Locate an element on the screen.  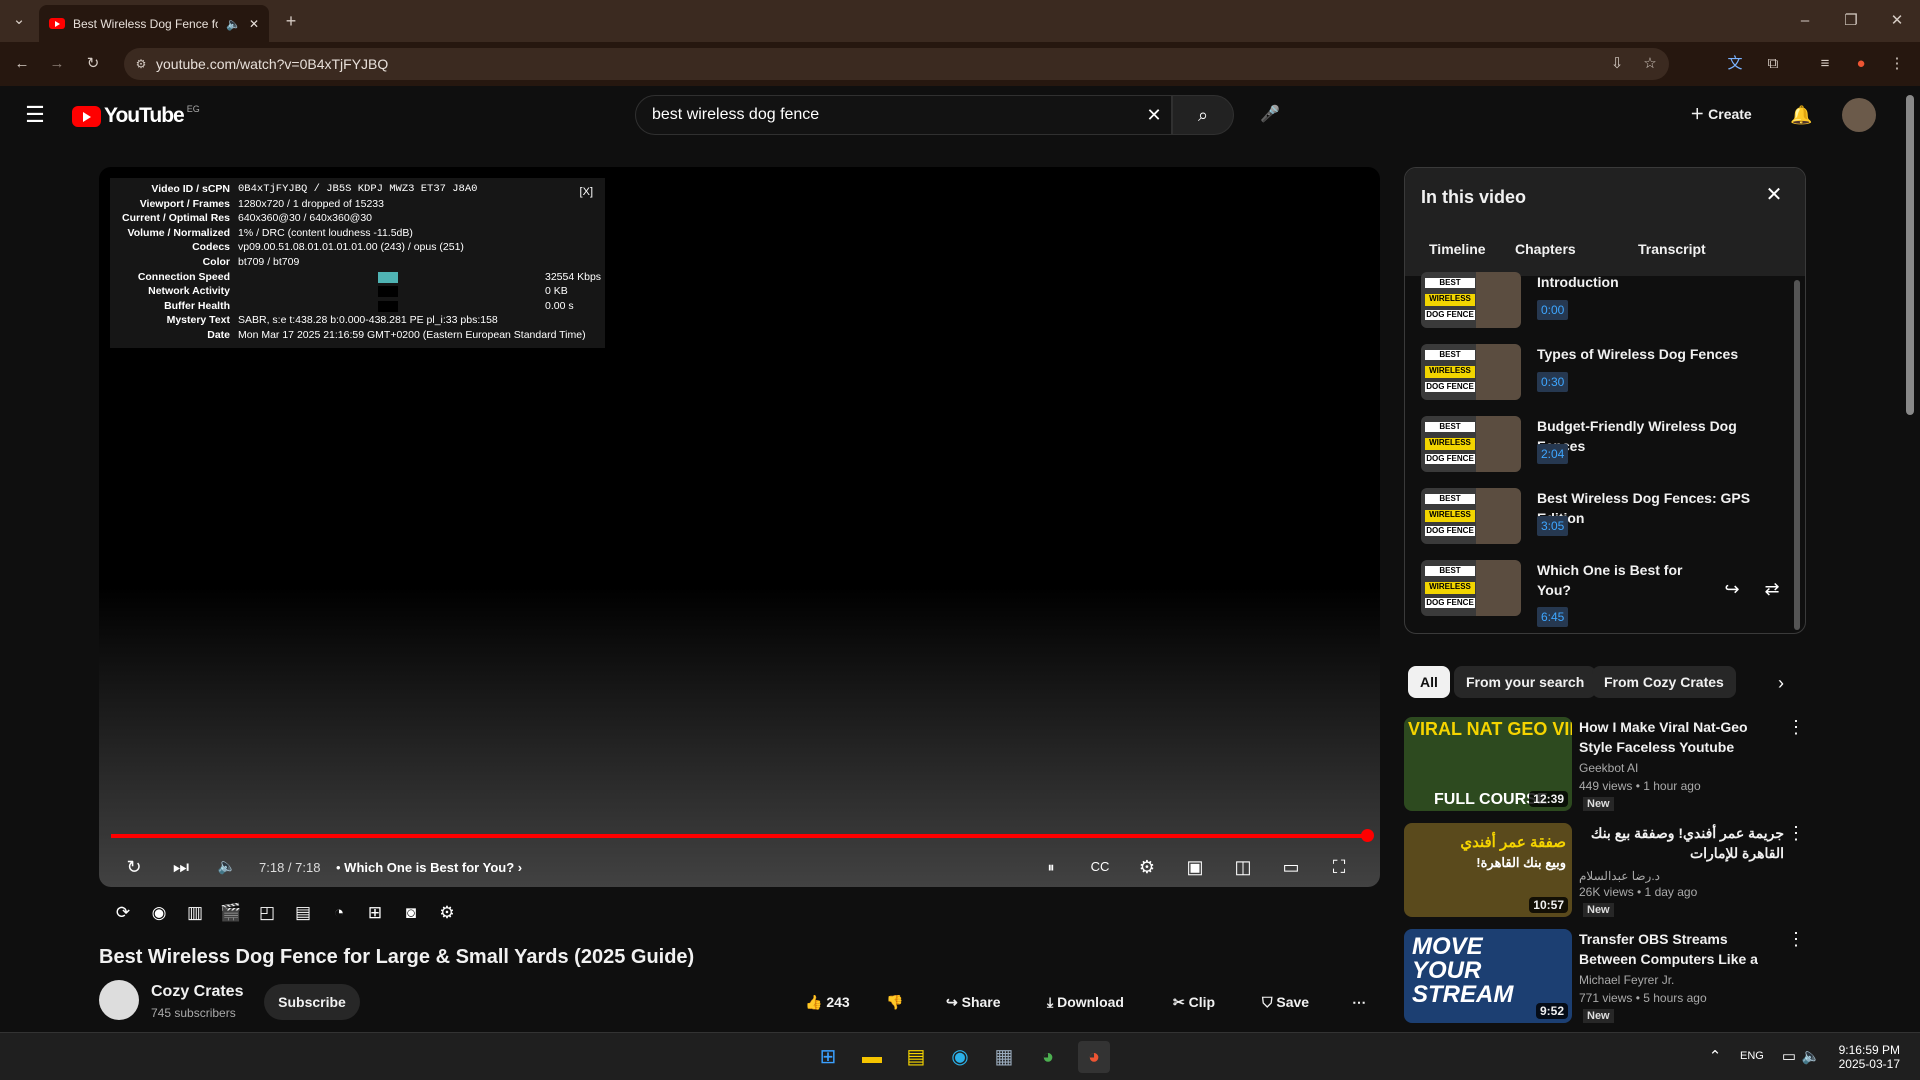
save-button: ⛉ Save is located at coordinates (1285, 1002).